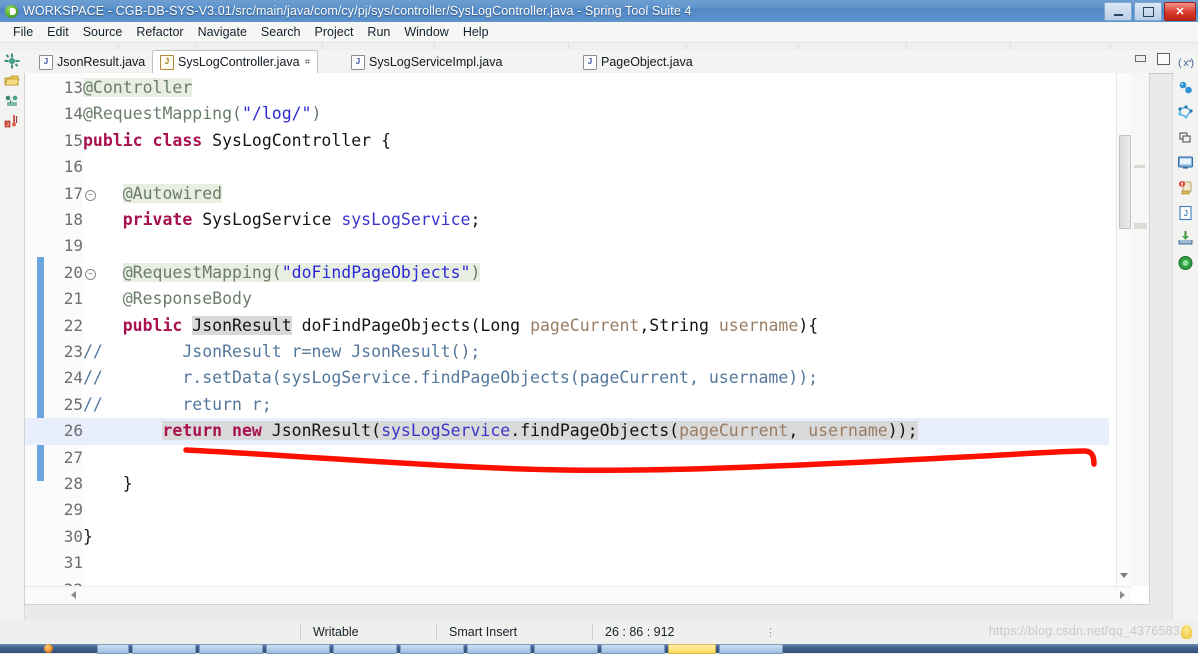 The image size is (1198, 654). I want to click on editor-tab-pageobject-java: J PageObject.java, so click(638, 62).